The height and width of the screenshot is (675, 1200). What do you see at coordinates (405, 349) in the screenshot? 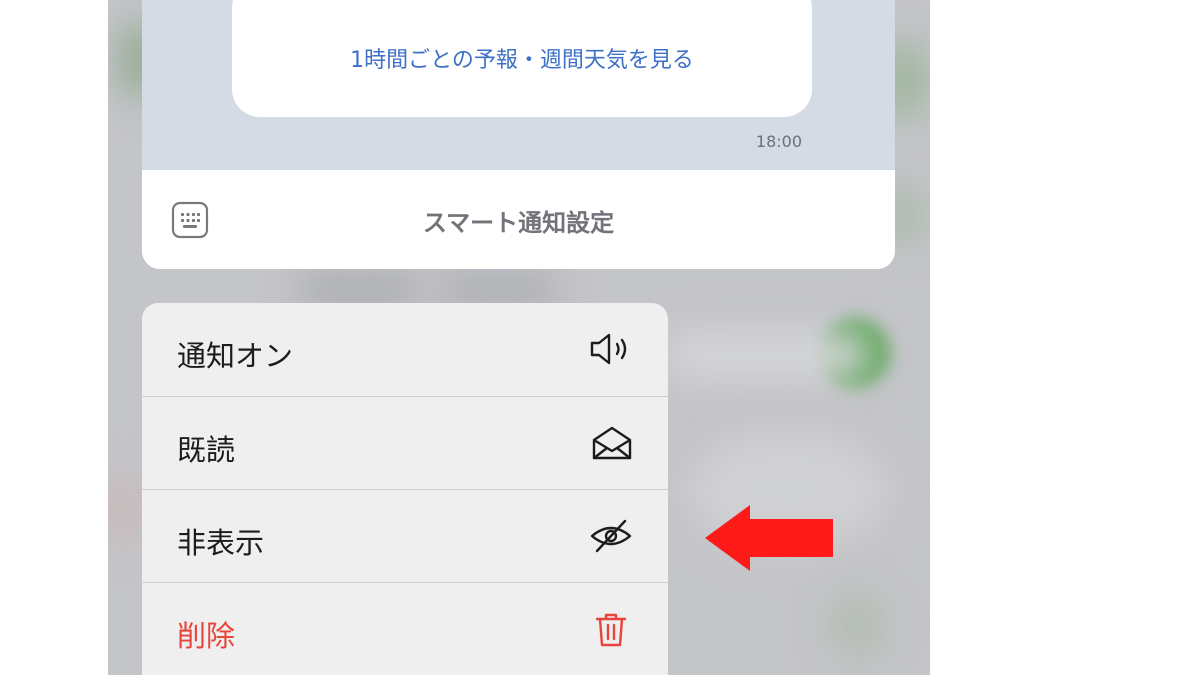
I see `menu-item-notifications-on: 通知オン` at bounding box center [405, 349].